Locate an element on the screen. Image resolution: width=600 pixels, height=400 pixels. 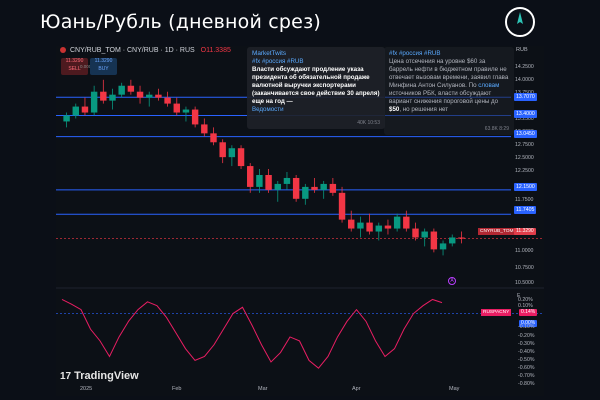
time-tick: 2025 is located at coordinates (86, 389).